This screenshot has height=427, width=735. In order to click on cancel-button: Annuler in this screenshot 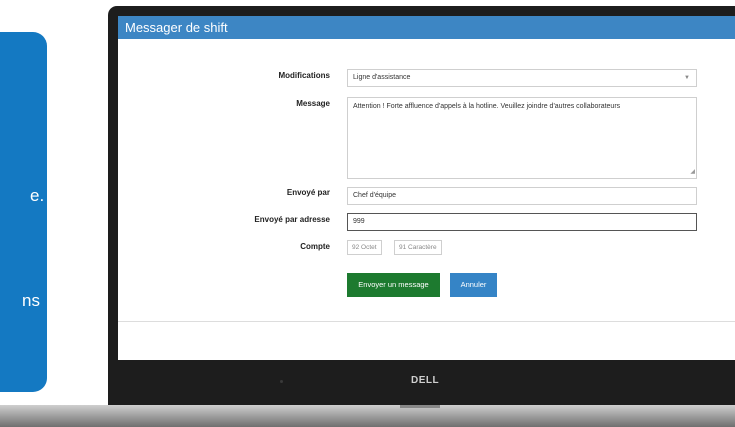, I will do `click(473, 285)`.